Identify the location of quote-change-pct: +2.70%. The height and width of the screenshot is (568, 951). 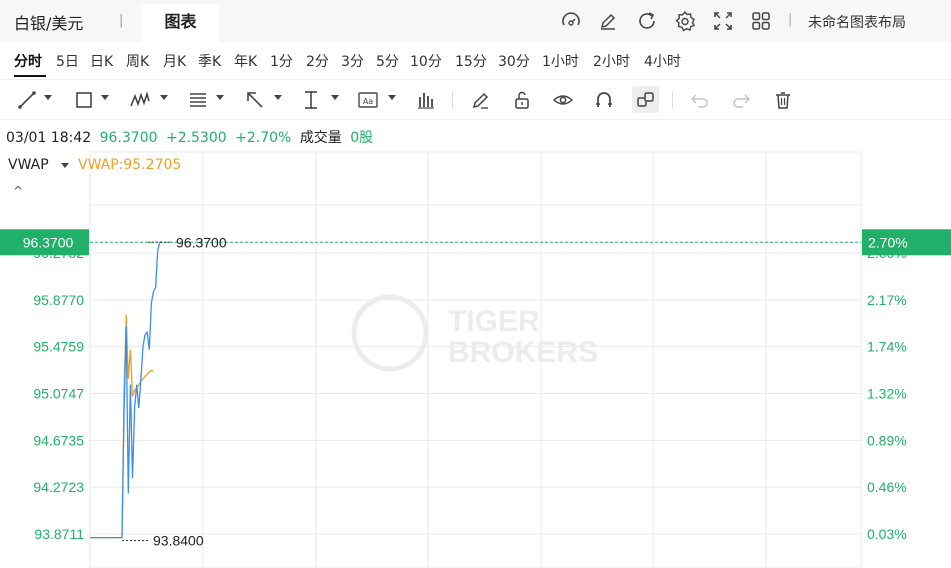
(263, 138).